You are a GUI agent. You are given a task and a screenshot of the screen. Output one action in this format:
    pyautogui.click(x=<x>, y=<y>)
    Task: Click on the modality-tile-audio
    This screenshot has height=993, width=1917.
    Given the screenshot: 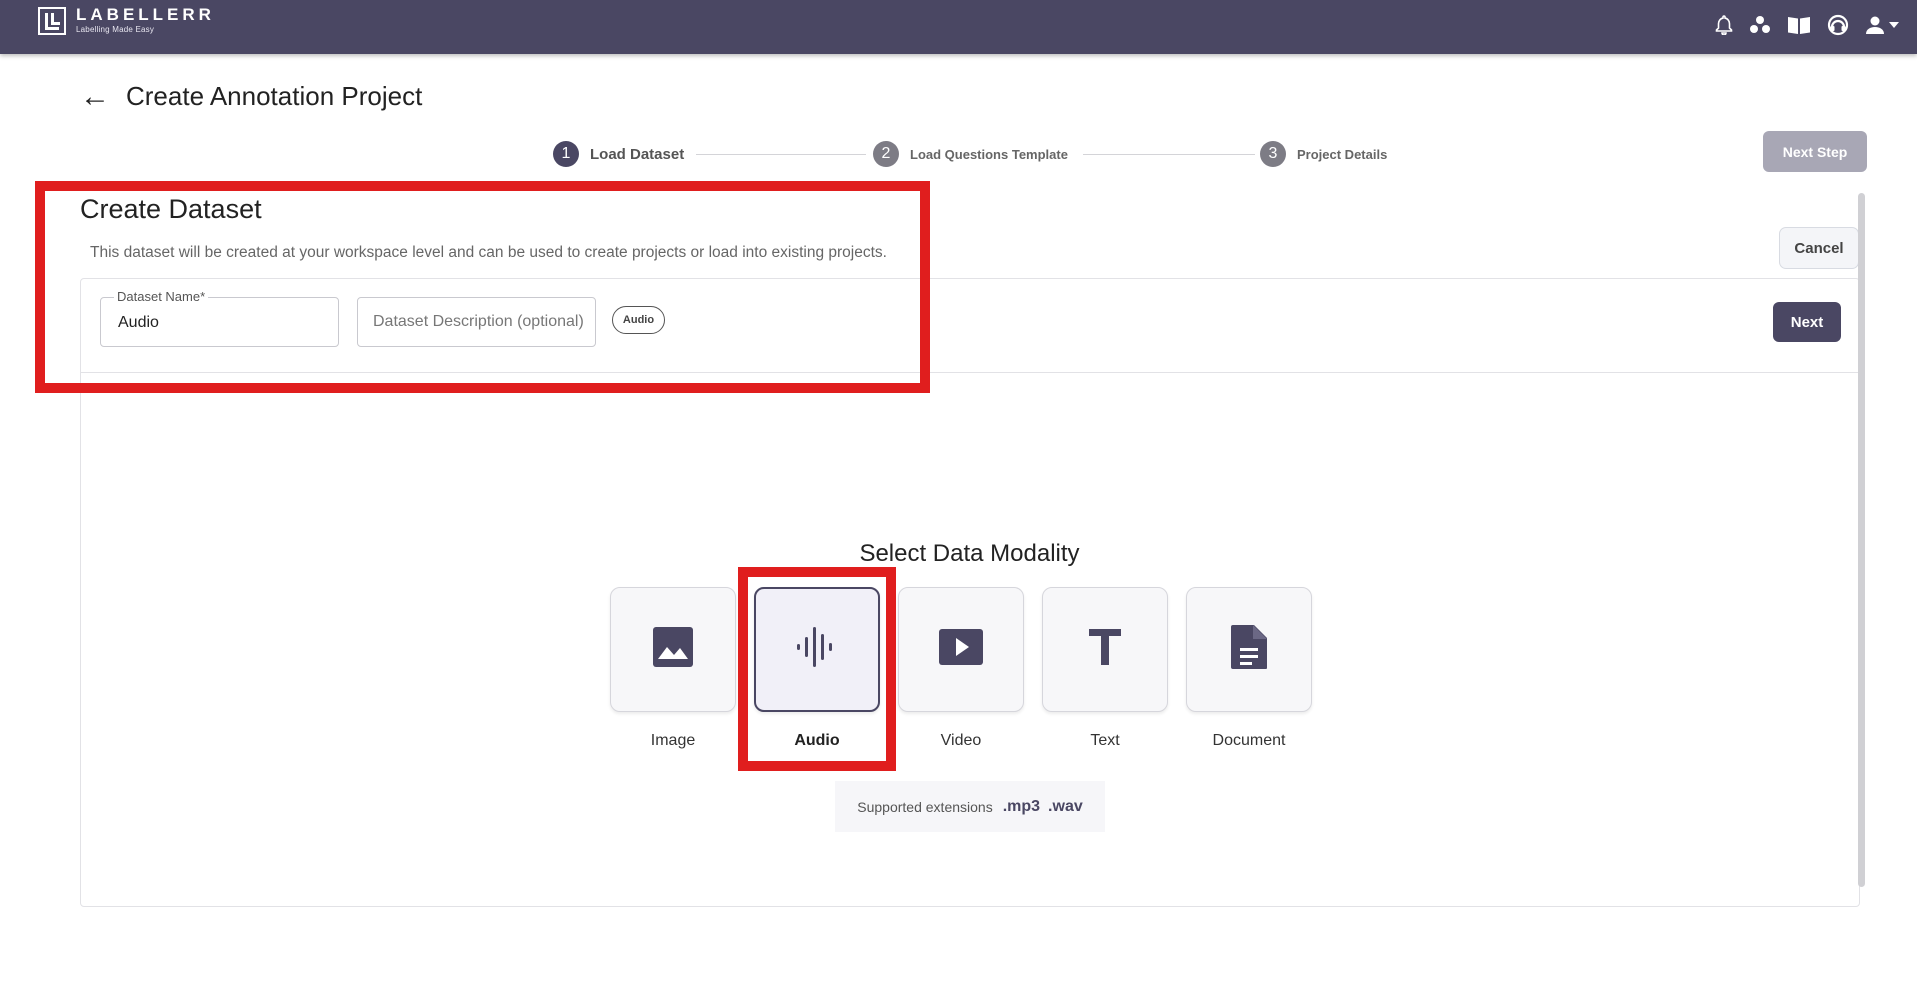 What is the action you would take?
    pyautogui.click(x=817, y=649)
    